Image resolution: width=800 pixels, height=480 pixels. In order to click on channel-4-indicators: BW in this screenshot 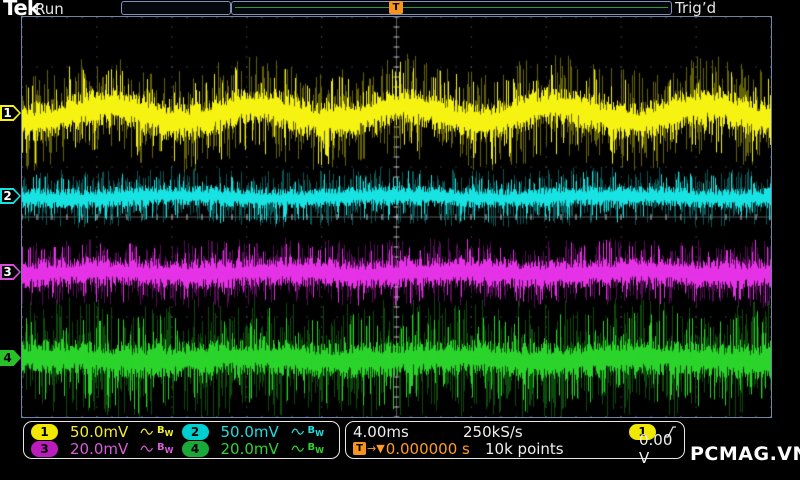, I will do `click(307, 448)`.